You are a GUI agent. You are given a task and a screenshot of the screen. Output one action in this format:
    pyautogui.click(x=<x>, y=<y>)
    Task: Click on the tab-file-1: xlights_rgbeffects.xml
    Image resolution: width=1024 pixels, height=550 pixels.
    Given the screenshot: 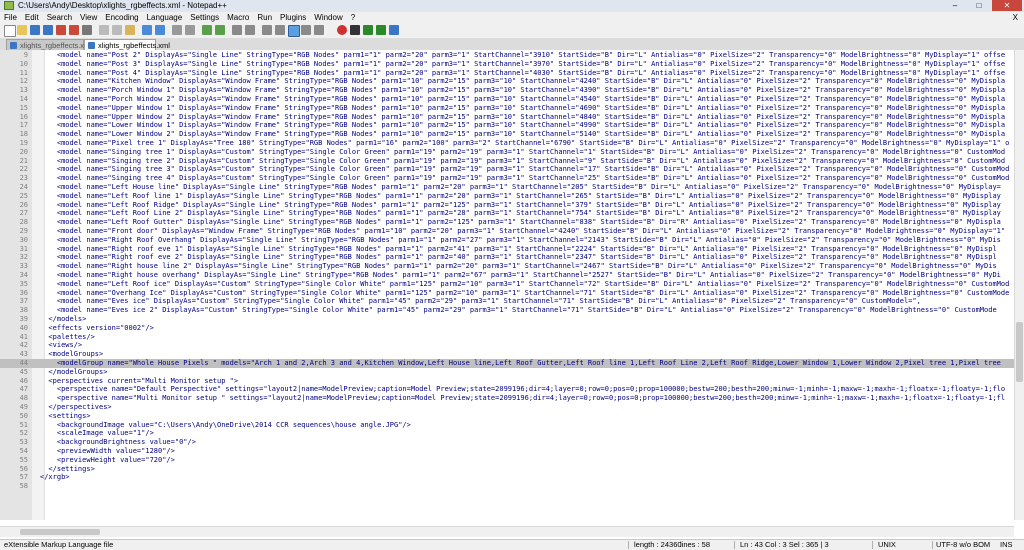 What is the action you would take?
    pyautogui.click(x=49, y=44)
    